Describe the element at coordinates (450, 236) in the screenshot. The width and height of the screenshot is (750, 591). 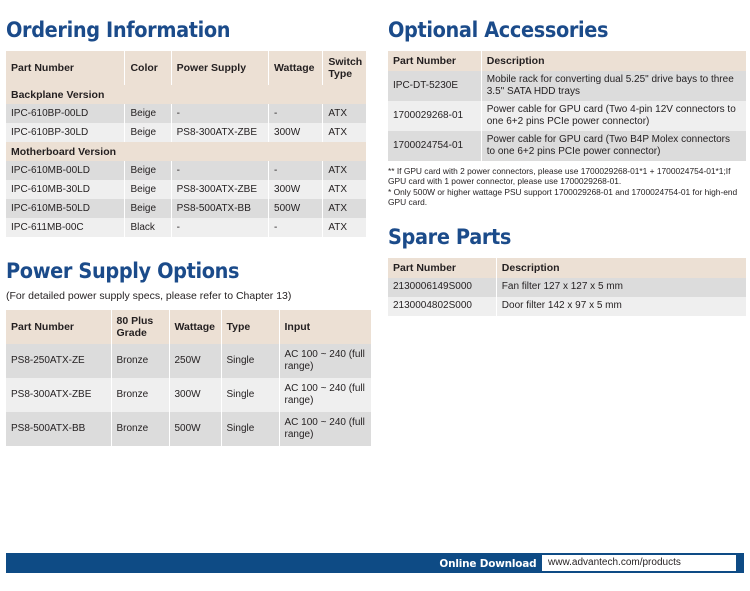
I see `page-title-spare-parts: Spare Parts` at that location.